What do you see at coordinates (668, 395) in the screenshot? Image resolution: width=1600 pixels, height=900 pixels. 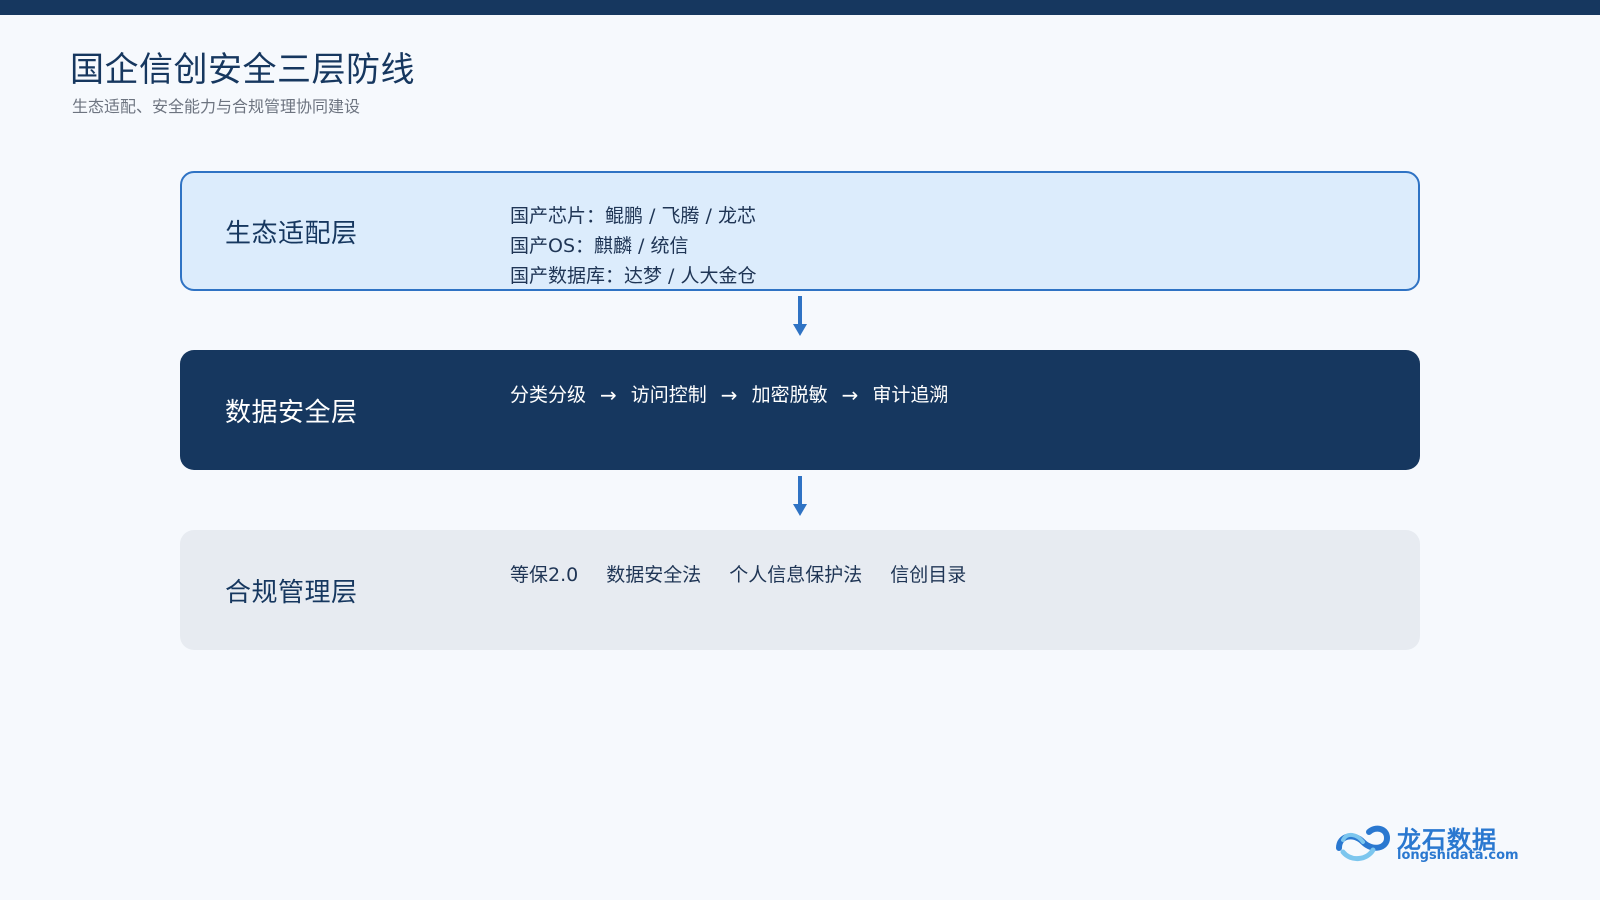 I see `flow-step: 访问控制` at bounding box center [668, 395].